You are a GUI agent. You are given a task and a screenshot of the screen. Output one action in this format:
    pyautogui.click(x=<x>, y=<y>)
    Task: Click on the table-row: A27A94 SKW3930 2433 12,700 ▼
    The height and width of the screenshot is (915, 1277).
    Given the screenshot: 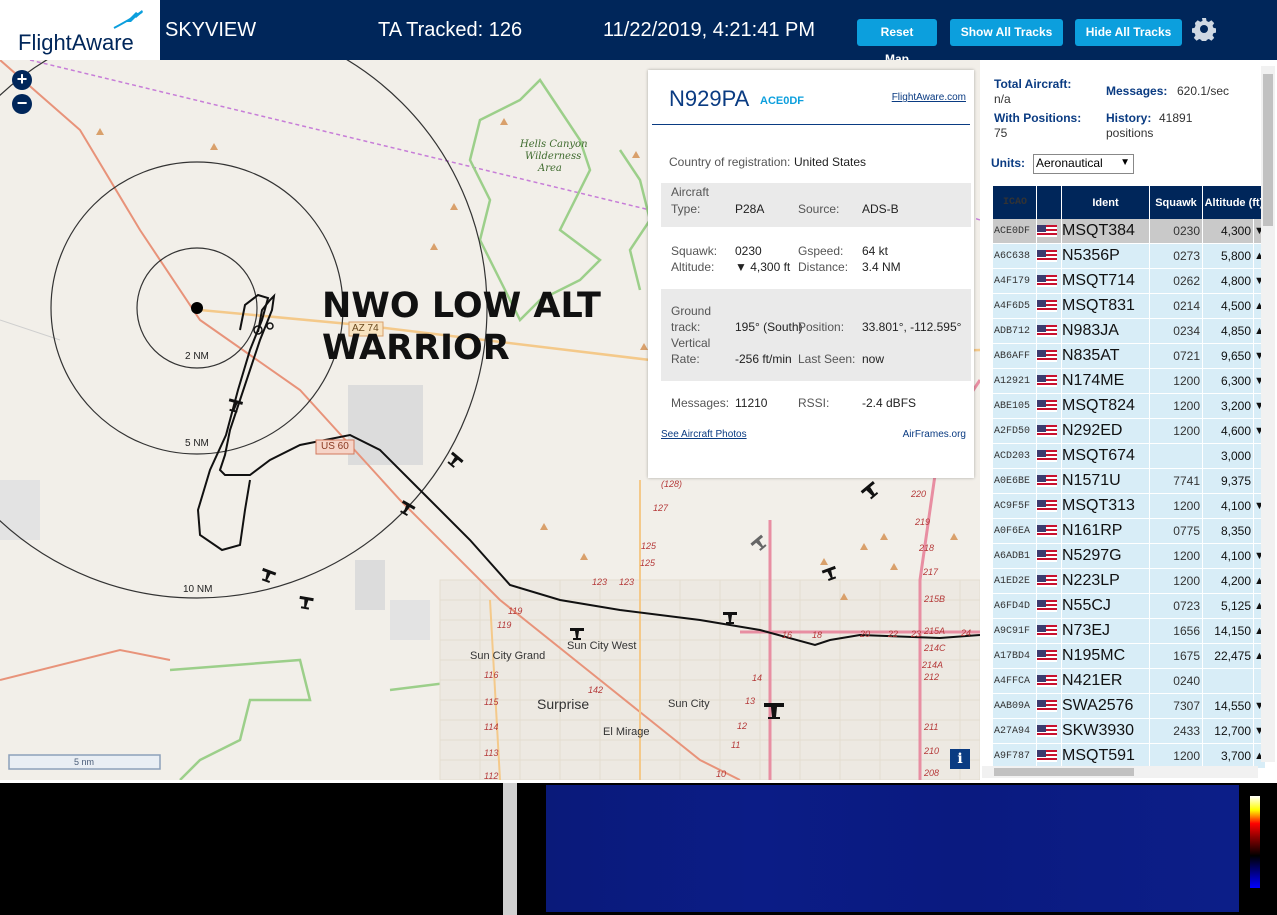 What is the action you would take?
    pyautogui.click(x=1129, y=731)
    